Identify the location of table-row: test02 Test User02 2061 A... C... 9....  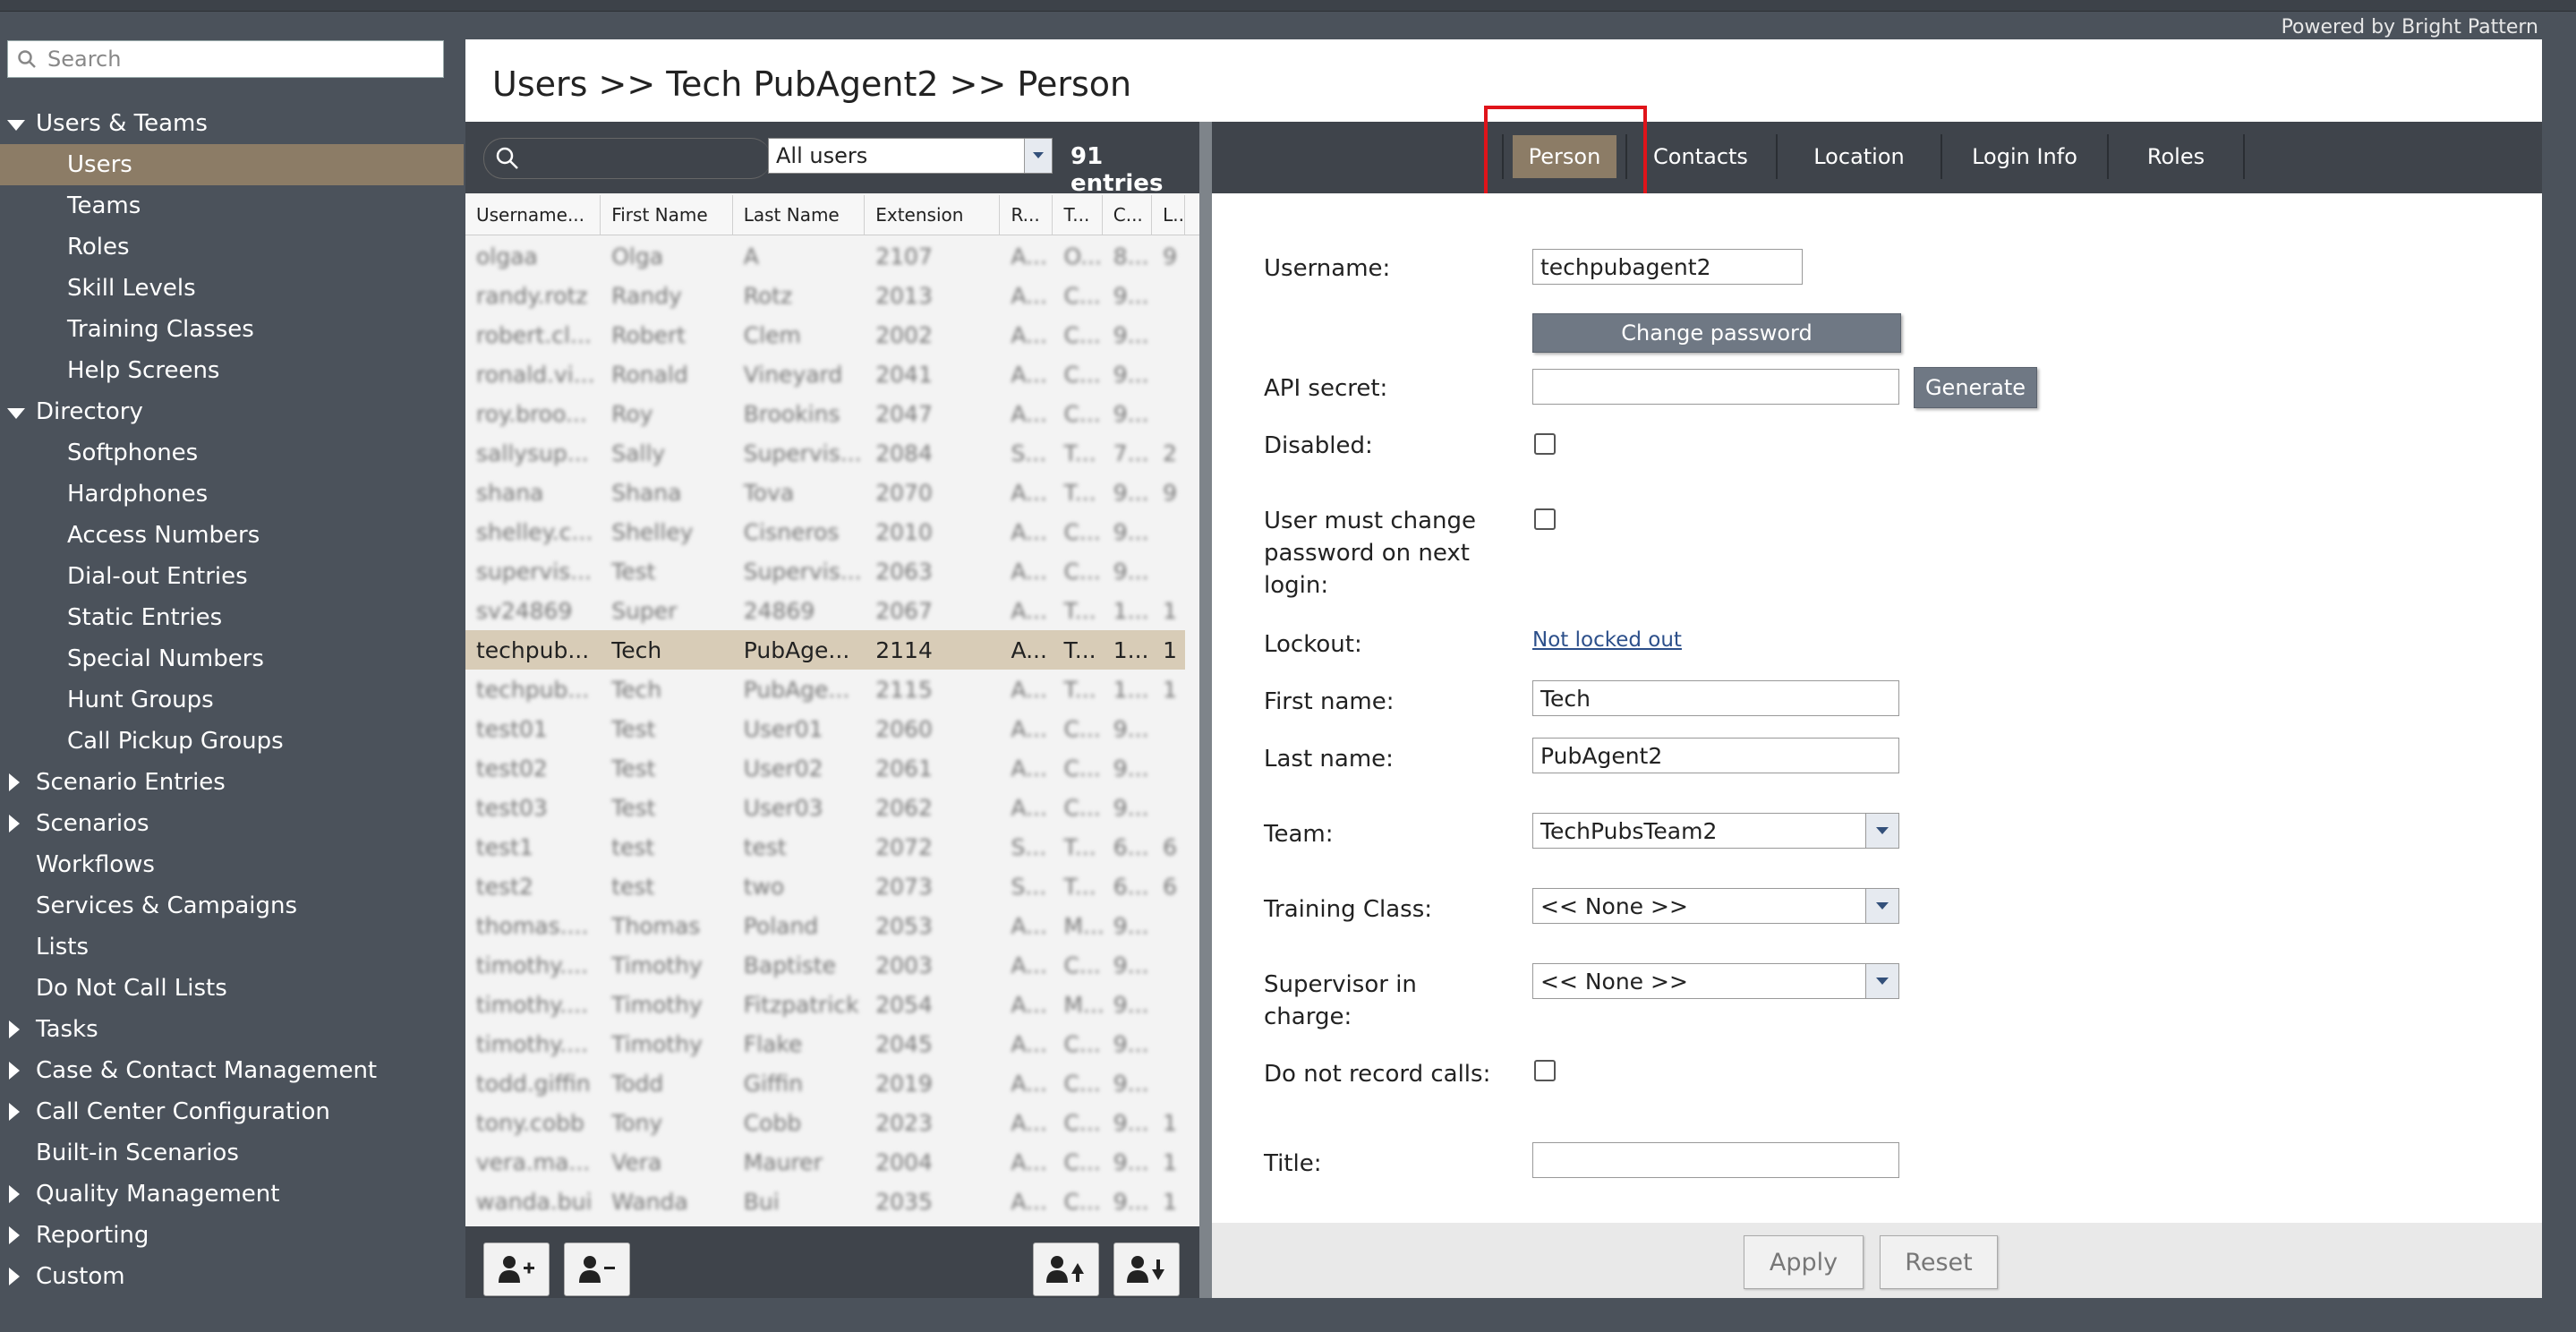
(825, 768).